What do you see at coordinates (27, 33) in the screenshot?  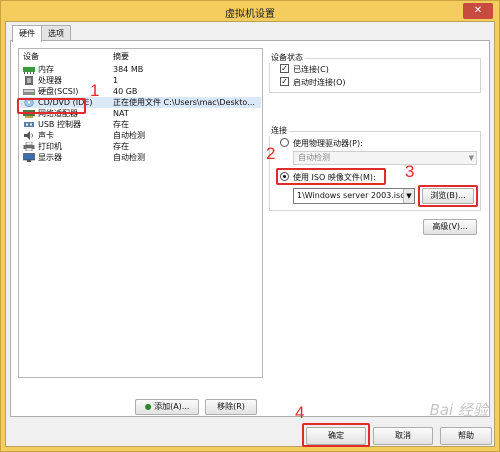 I see `tab-hardware: 硬件` at bounding box center [27, 33].